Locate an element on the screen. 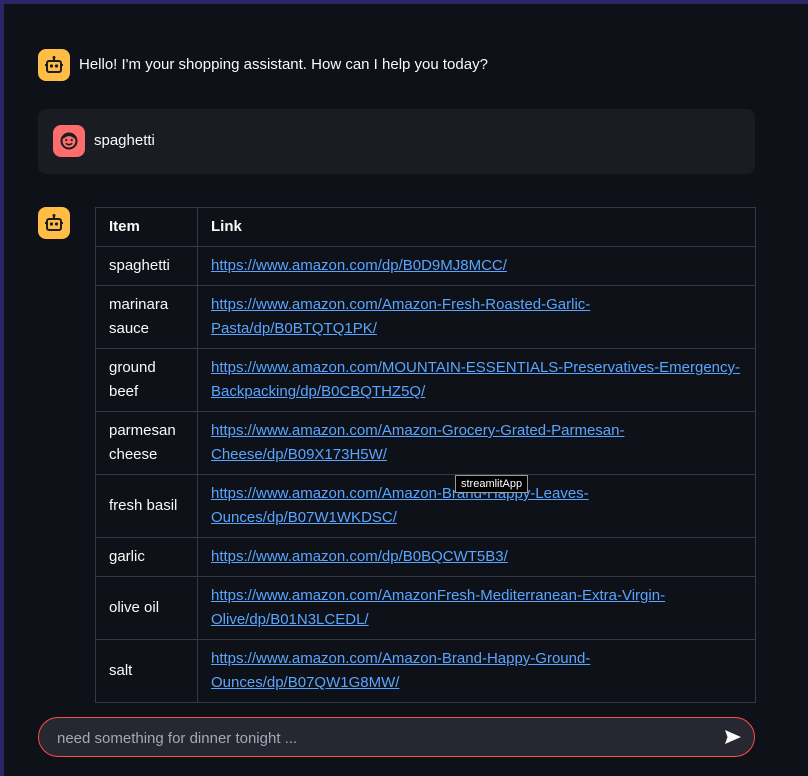  item-cell: olive oil is located at coordinates (146, 608).